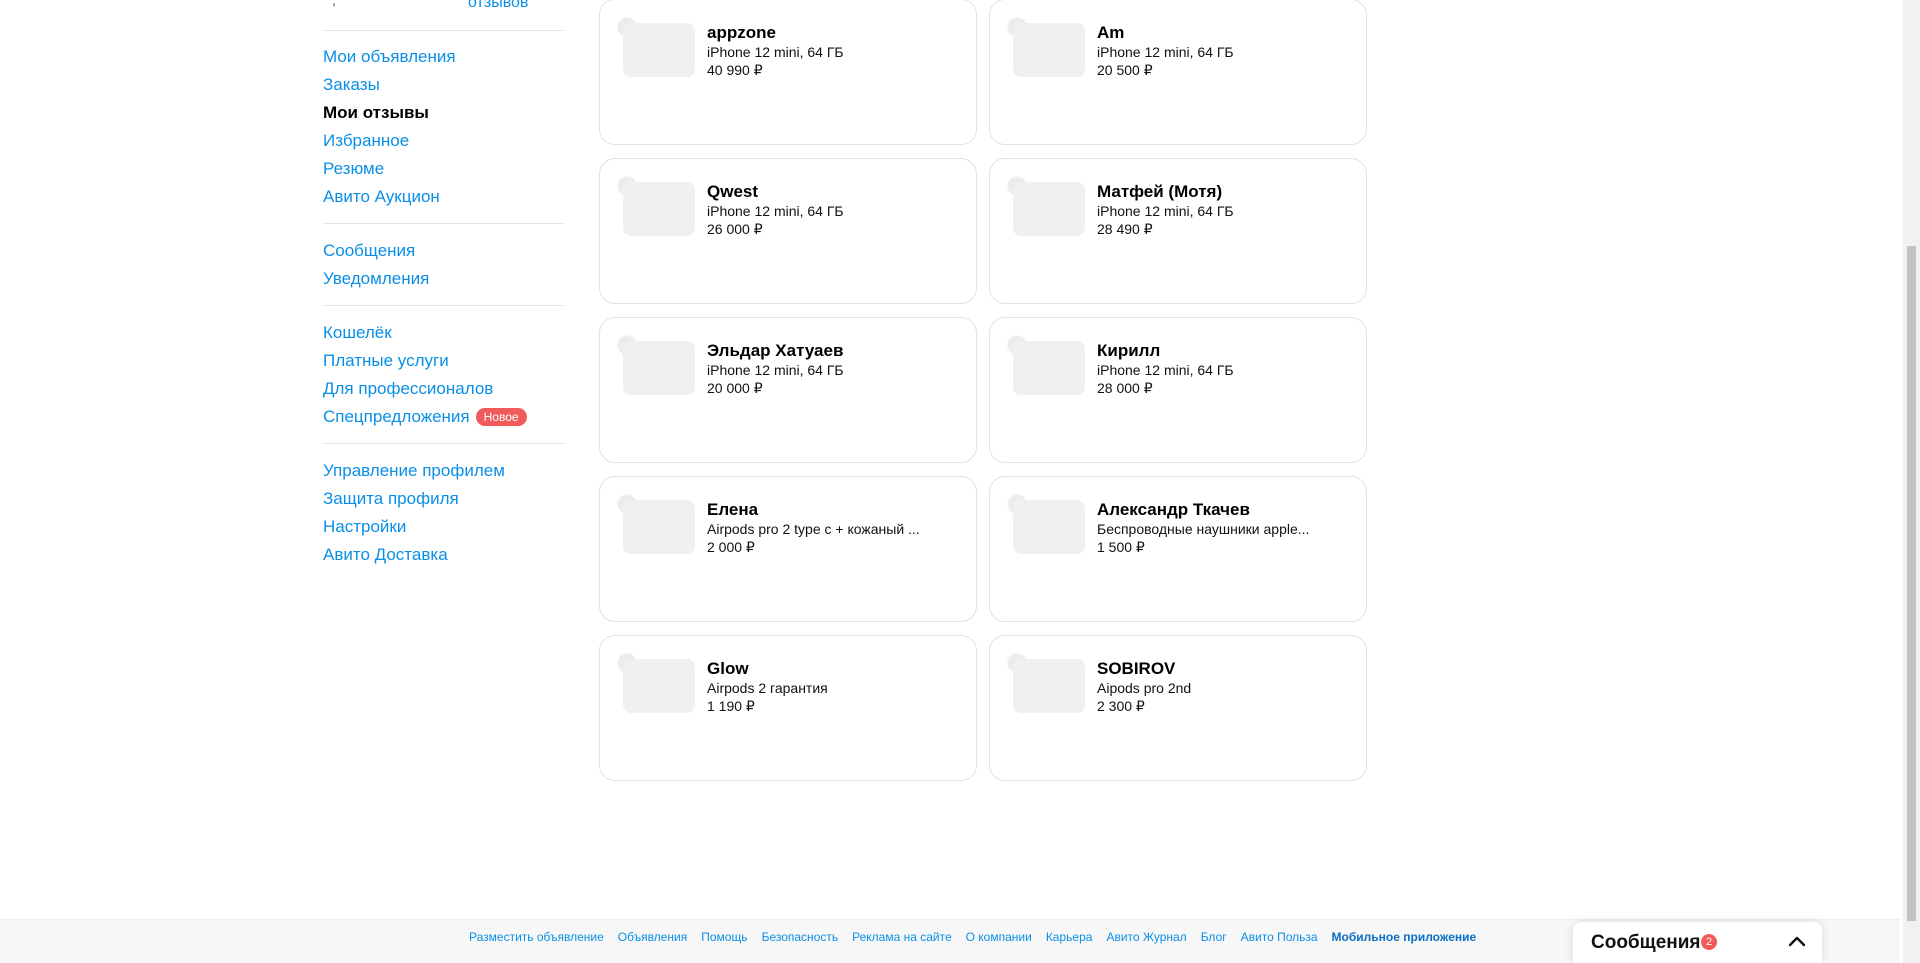  What do you see at coordinates (999, 937) in the screenshot?
I see `footer-link: О компании` at bounding box center [999, 937].